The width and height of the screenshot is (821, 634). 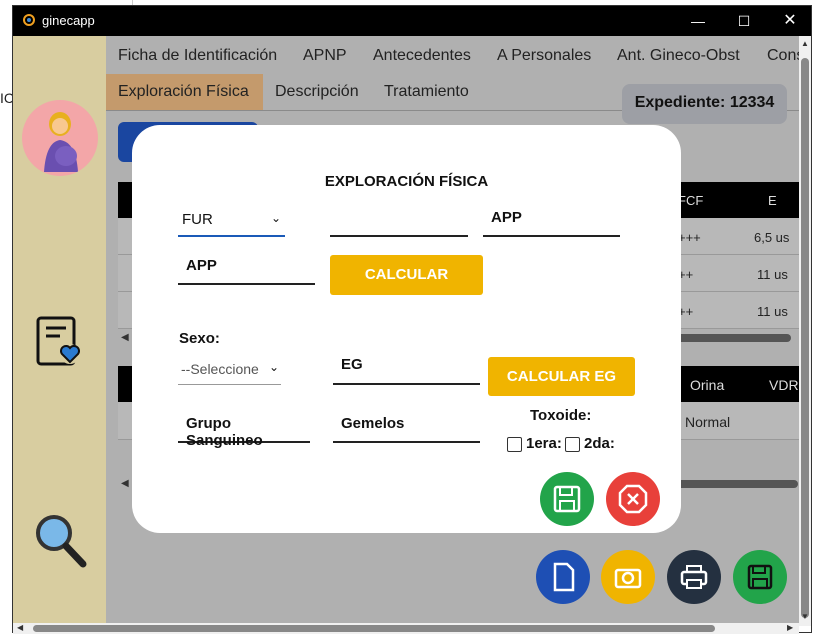 I want to click on vertical-scroll-thumb, so click(x=805, y=338).